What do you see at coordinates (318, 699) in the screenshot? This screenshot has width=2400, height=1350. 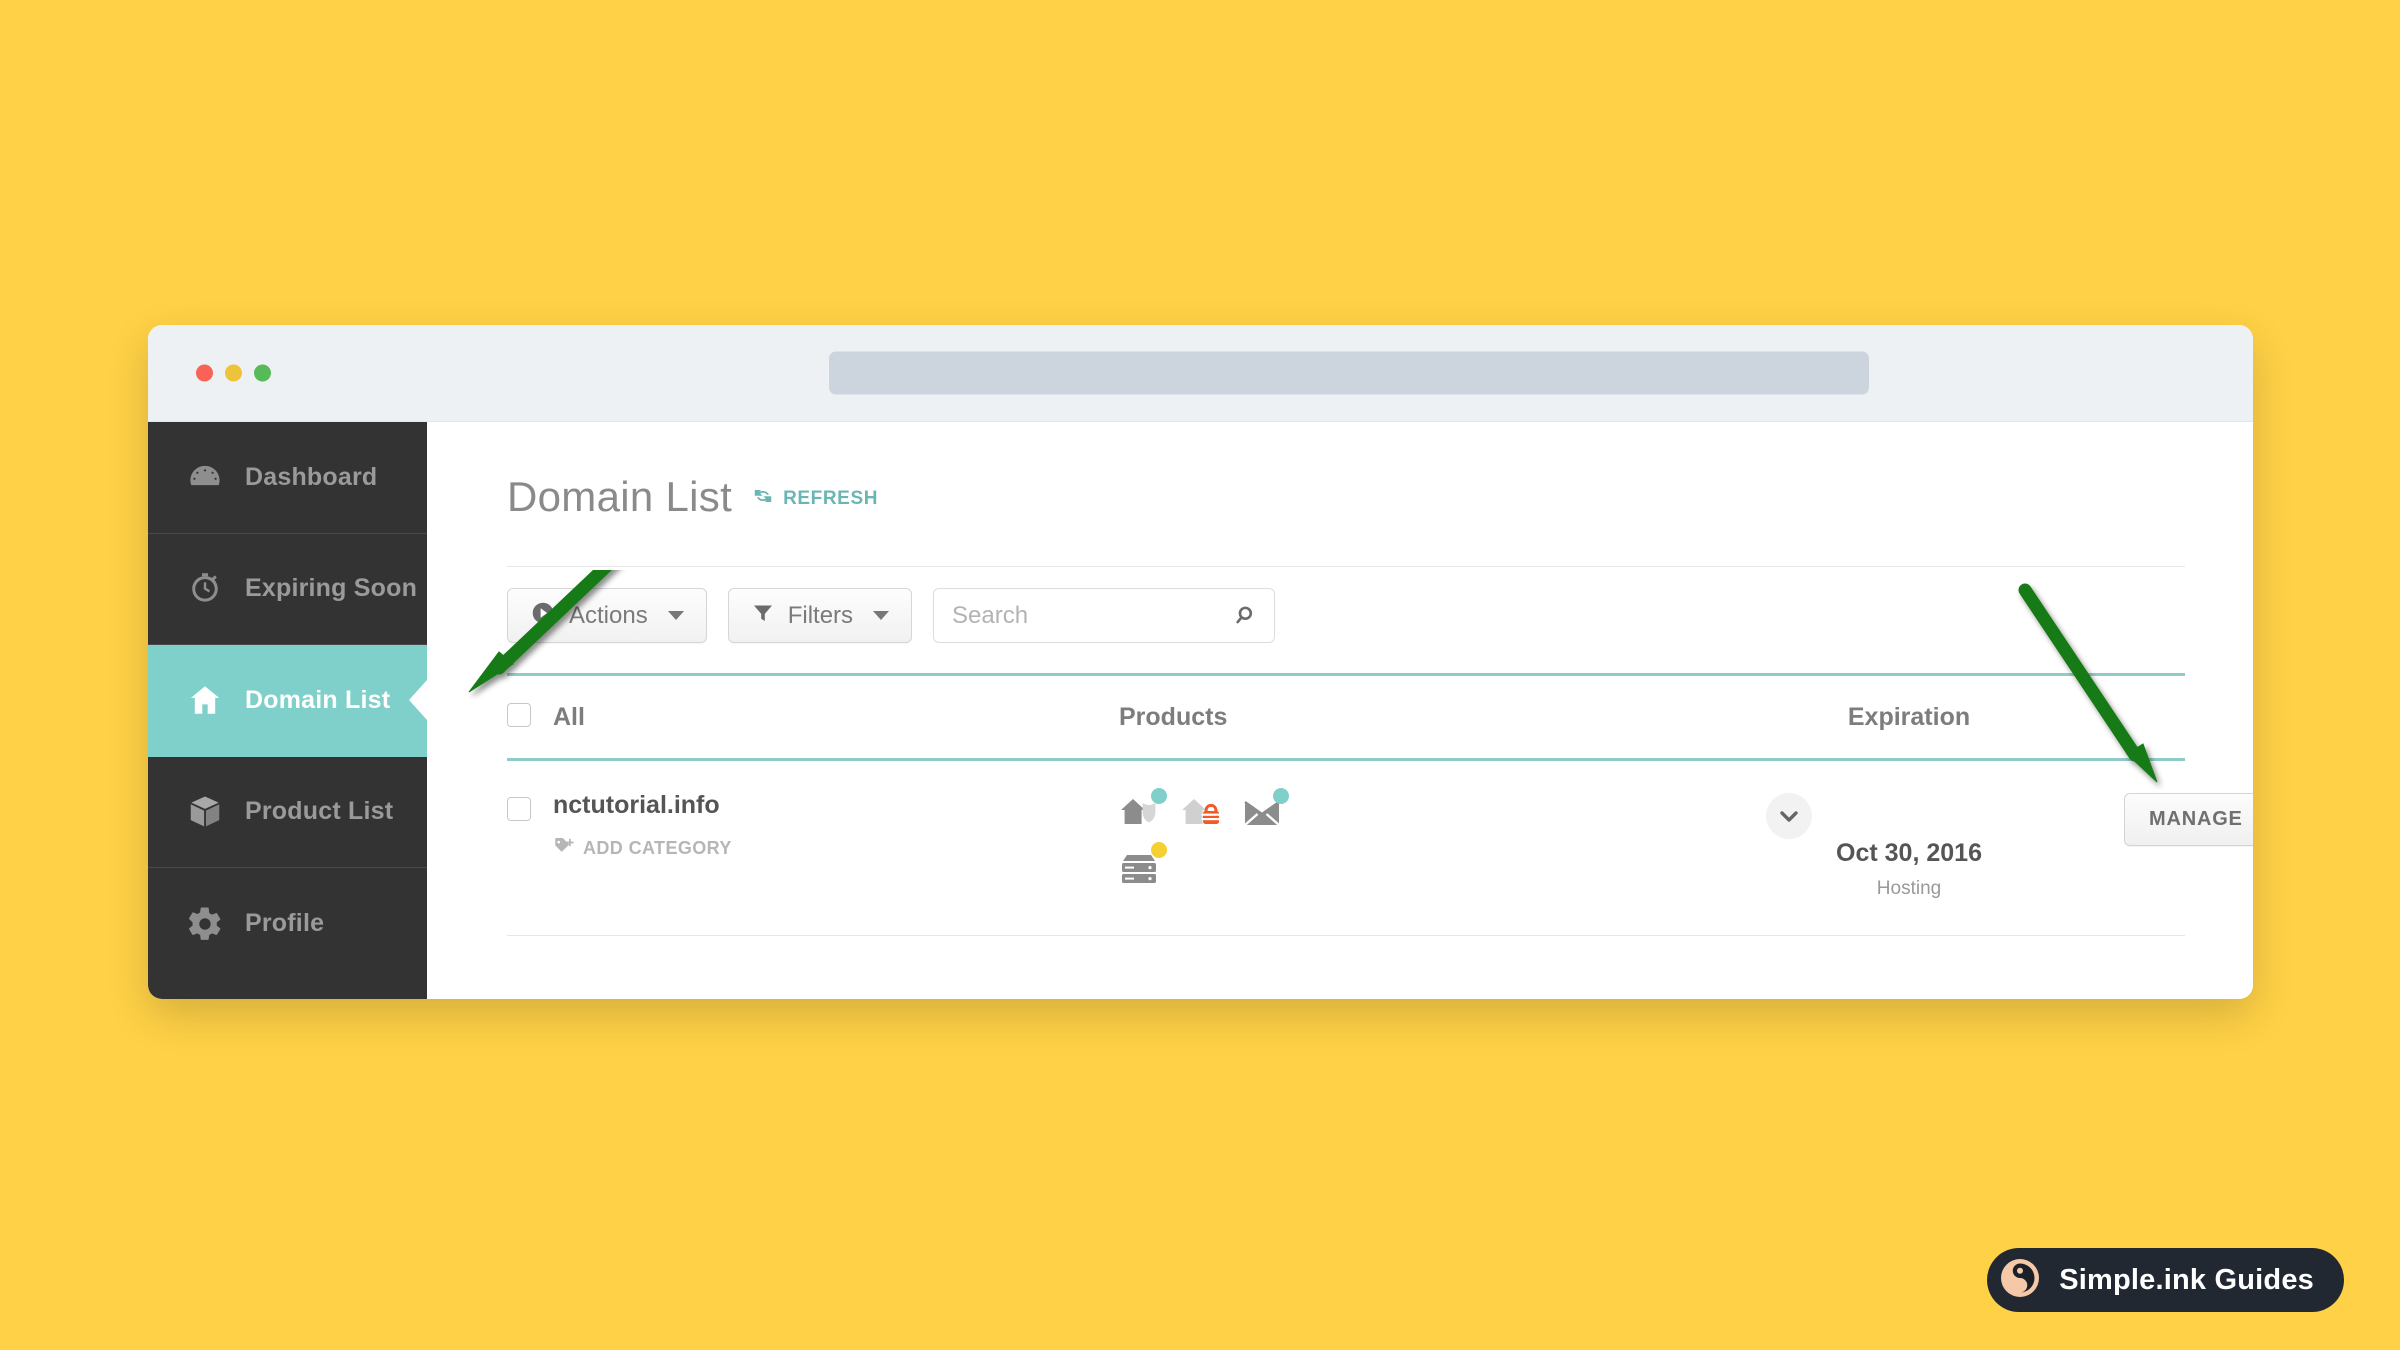 I see `sidebar-item-label: Domain List` at bounding box center [318, 699].